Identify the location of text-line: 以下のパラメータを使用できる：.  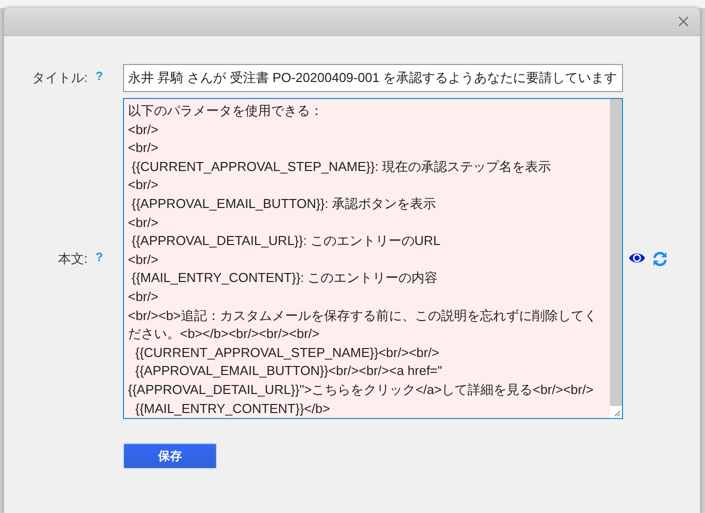
(225, 111).